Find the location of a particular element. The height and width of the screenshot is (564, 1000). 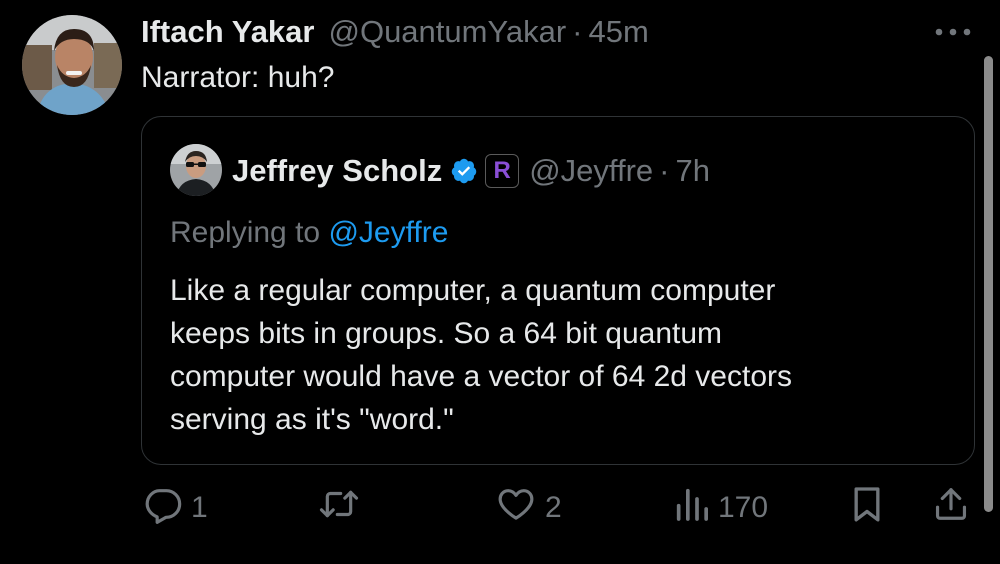

reply-count: 1 is located at coordinates (199, 507).